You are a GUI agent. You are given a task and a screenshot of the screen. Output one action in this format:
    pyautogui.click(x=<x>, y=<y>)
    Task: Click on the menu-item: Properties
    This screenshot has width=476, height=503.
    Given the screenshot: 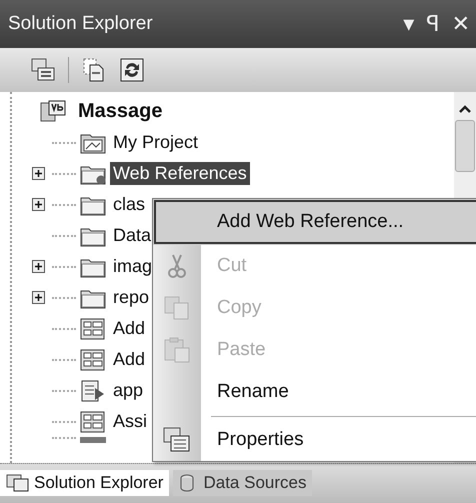 What is the action you would take?
    pyautogui.click(x=314, y=440)
    